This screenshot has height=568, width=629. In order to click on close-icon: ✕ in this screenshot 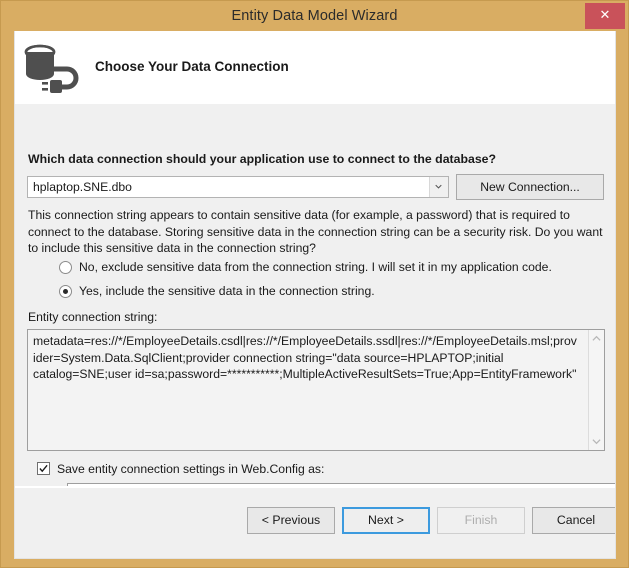, I will do `click(605, 16)`.